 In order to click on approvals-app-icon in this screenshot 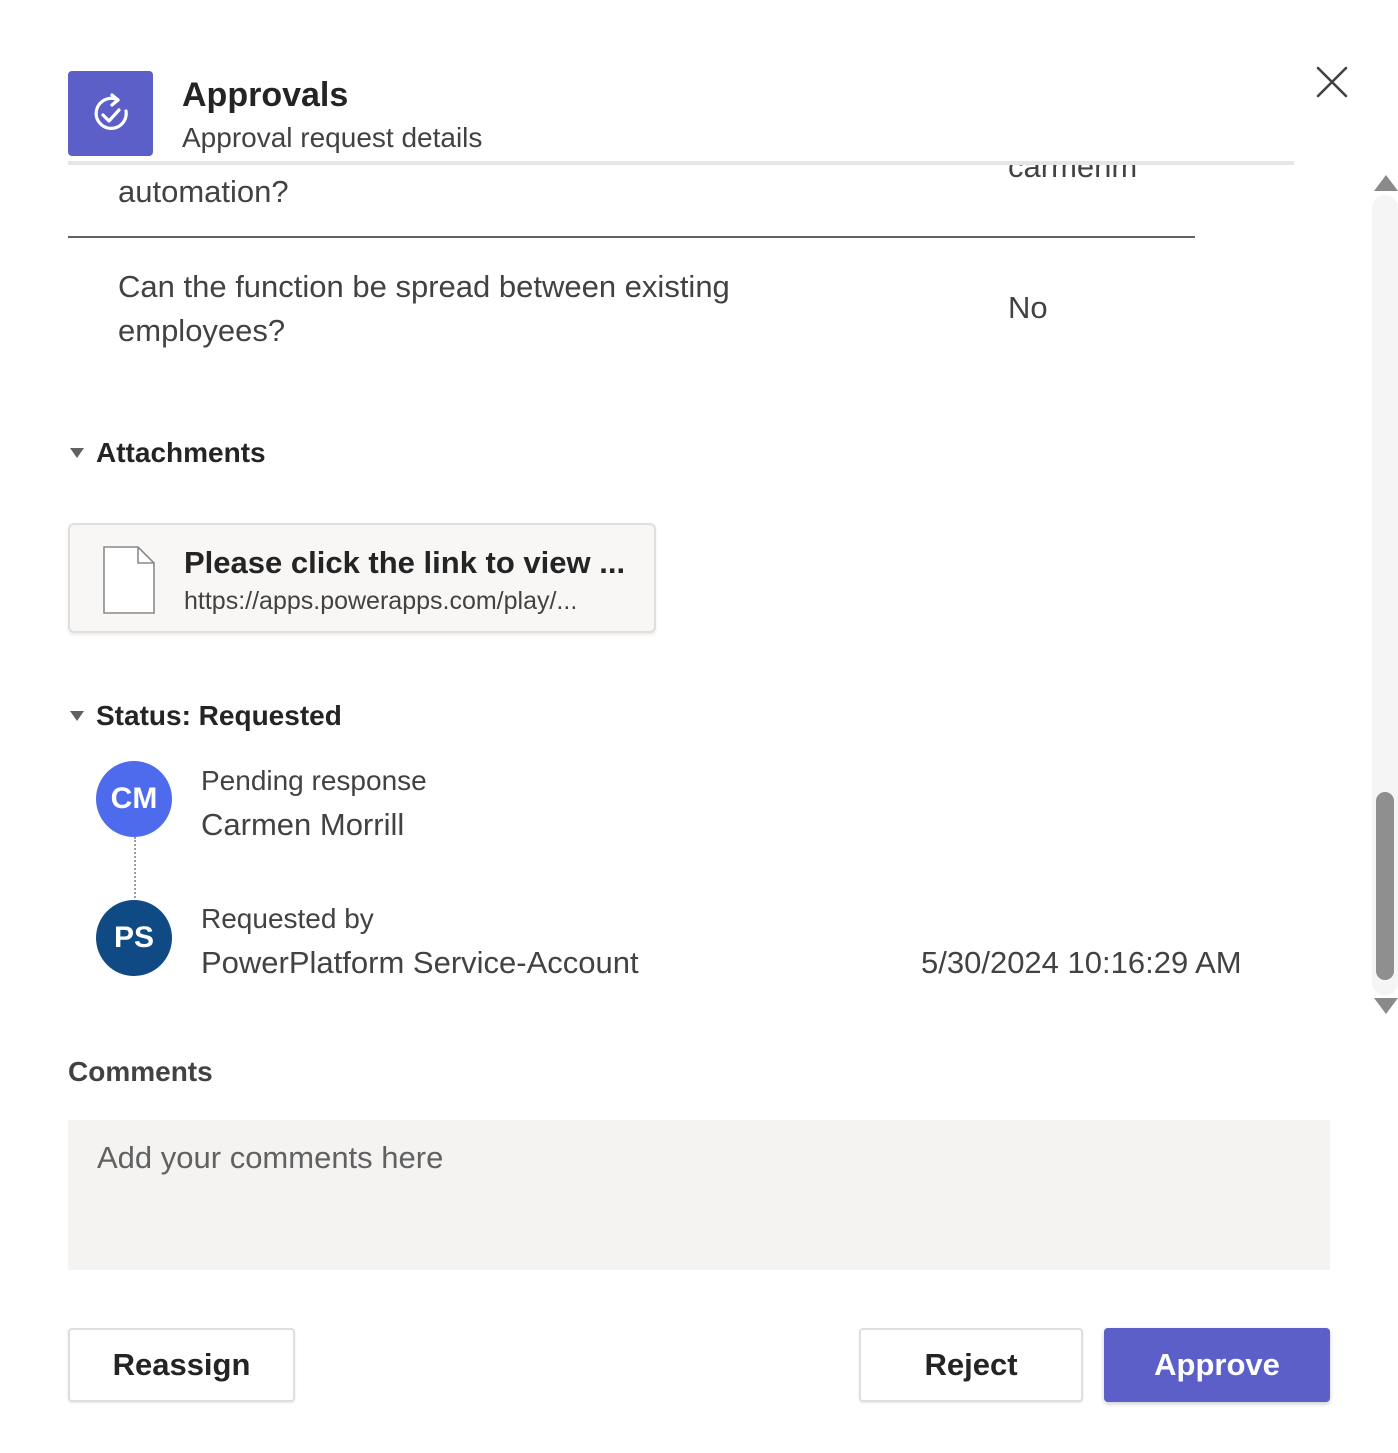, I will do `click(110, 113)`.